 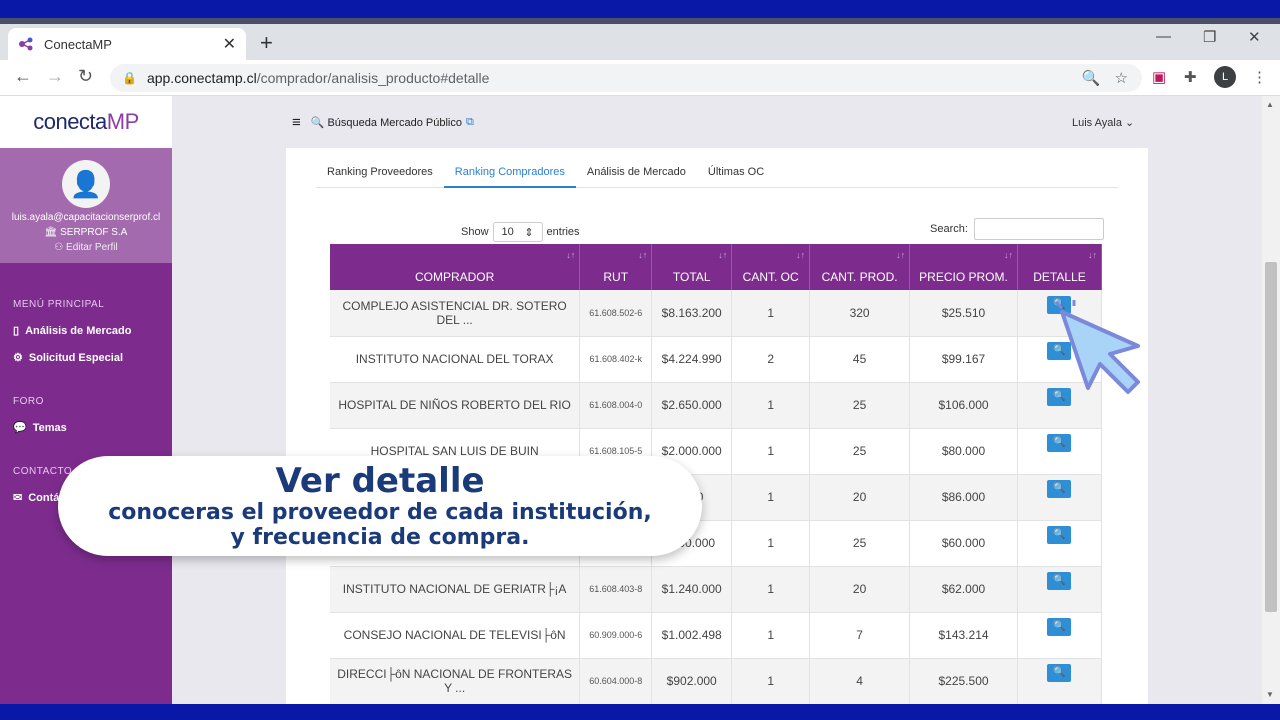 What do you see at coordinates (616, 267) in the screenshot?
I see `column-header-rut: RUT ↓↑` at bounding box center [616, 267].